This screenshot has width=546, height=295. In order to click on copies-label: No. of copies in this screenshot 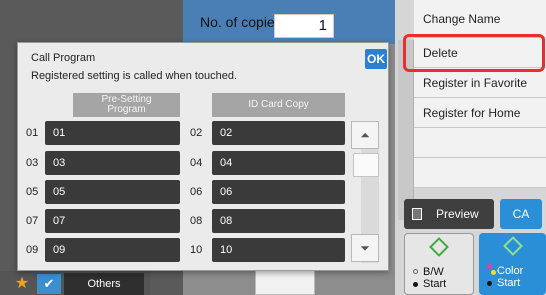, I will do `click(241, 22)`.